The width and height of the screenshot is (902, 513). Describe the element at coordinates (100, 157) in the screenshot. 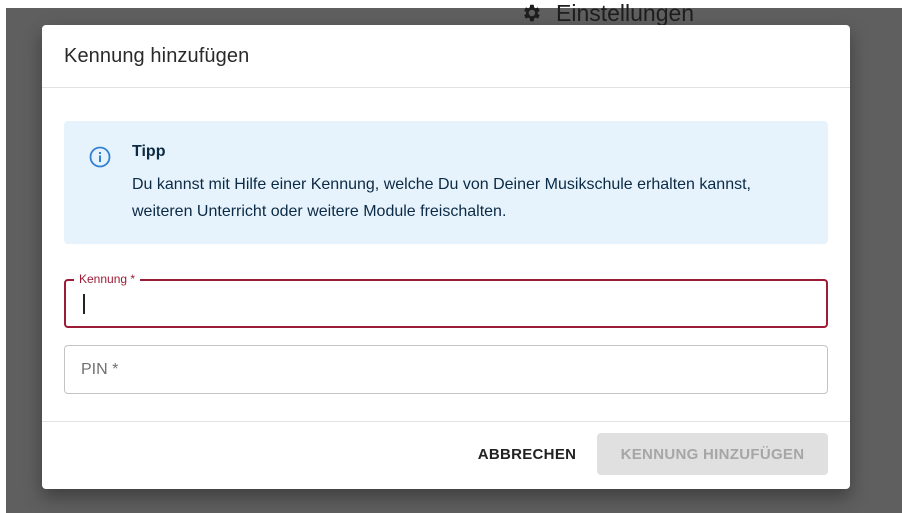

I see `info-circle-icon` at that location.